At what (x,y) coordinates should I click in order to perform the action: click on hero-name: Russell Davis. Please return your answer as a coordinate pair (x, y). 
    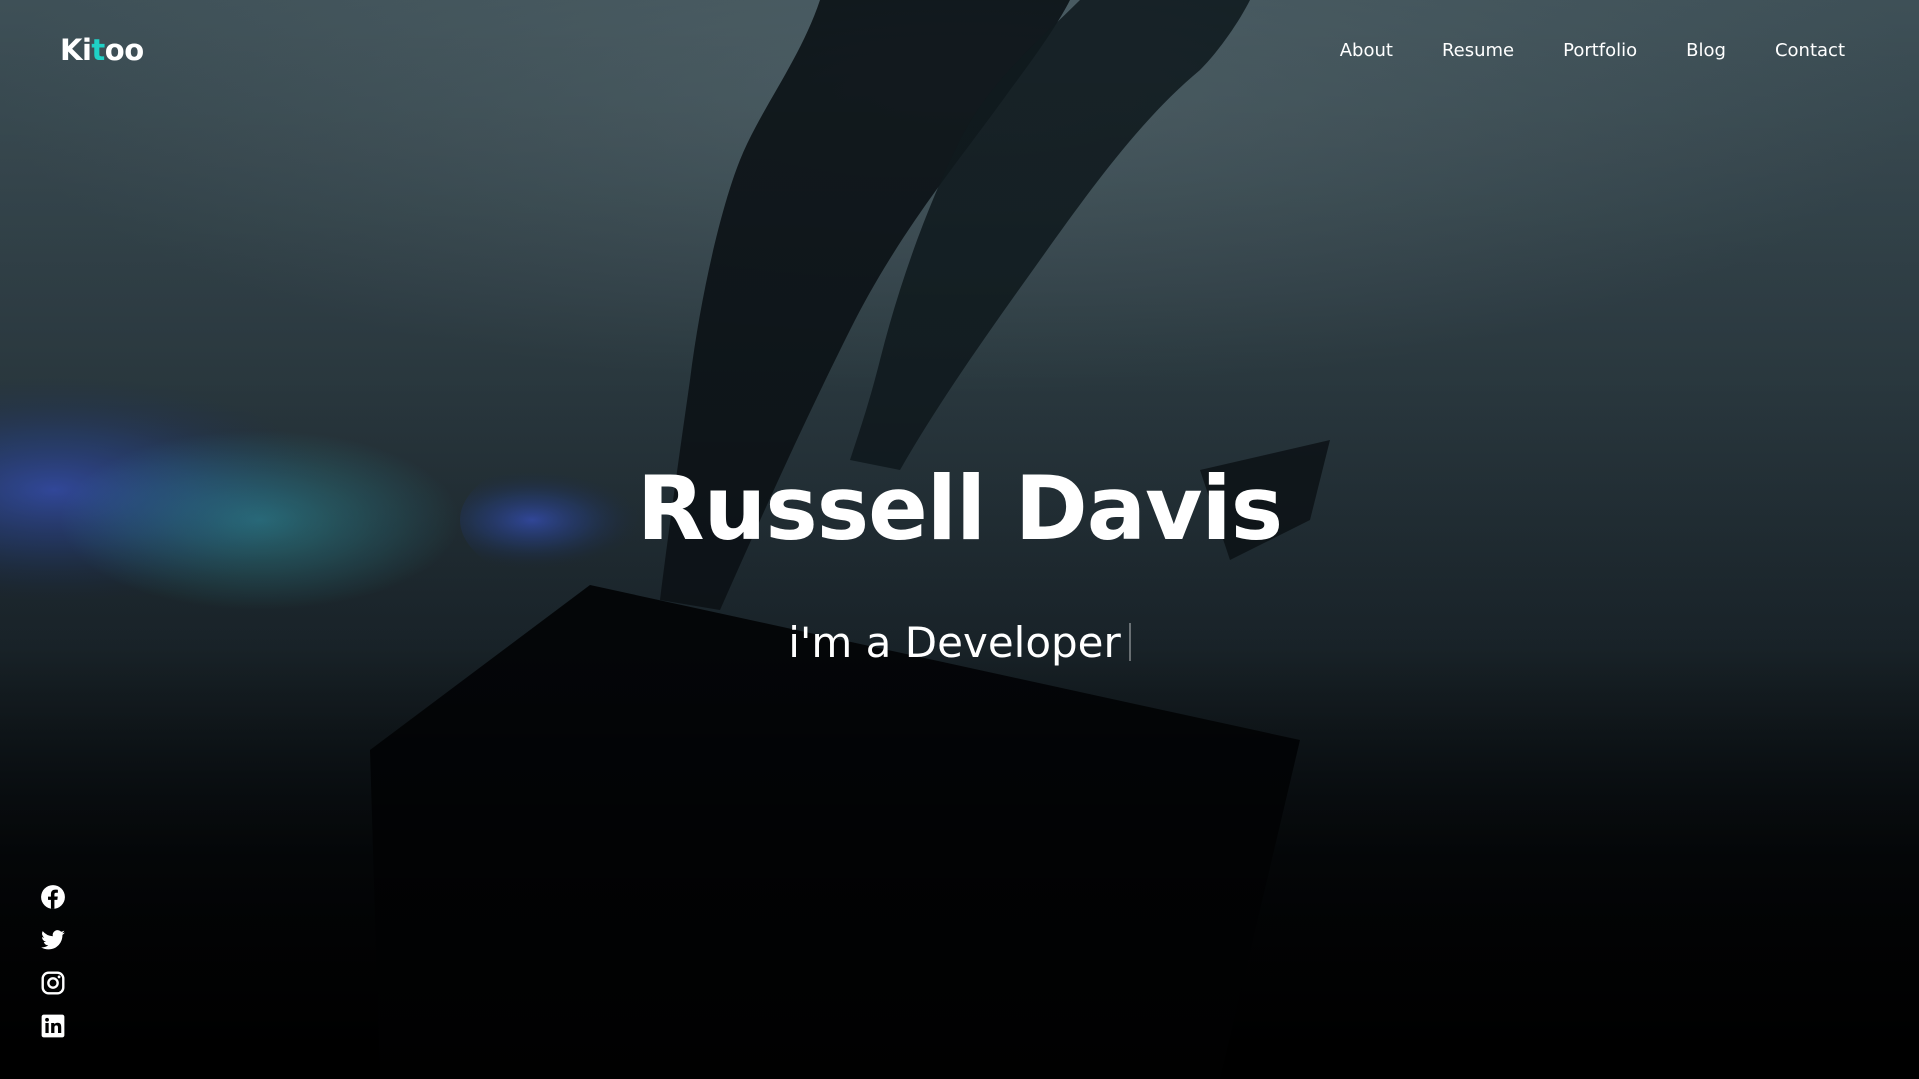
    Looking at the image, I should click on (959, 508).